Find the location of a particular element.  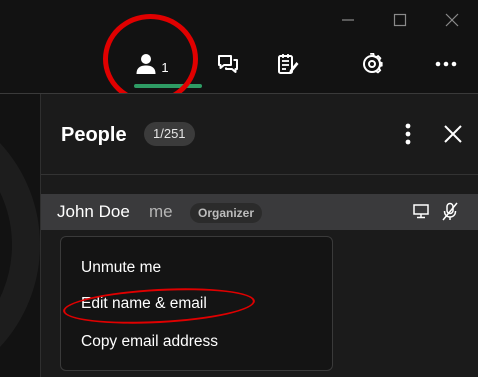

more-options-button is located at coordinates (446, 64).